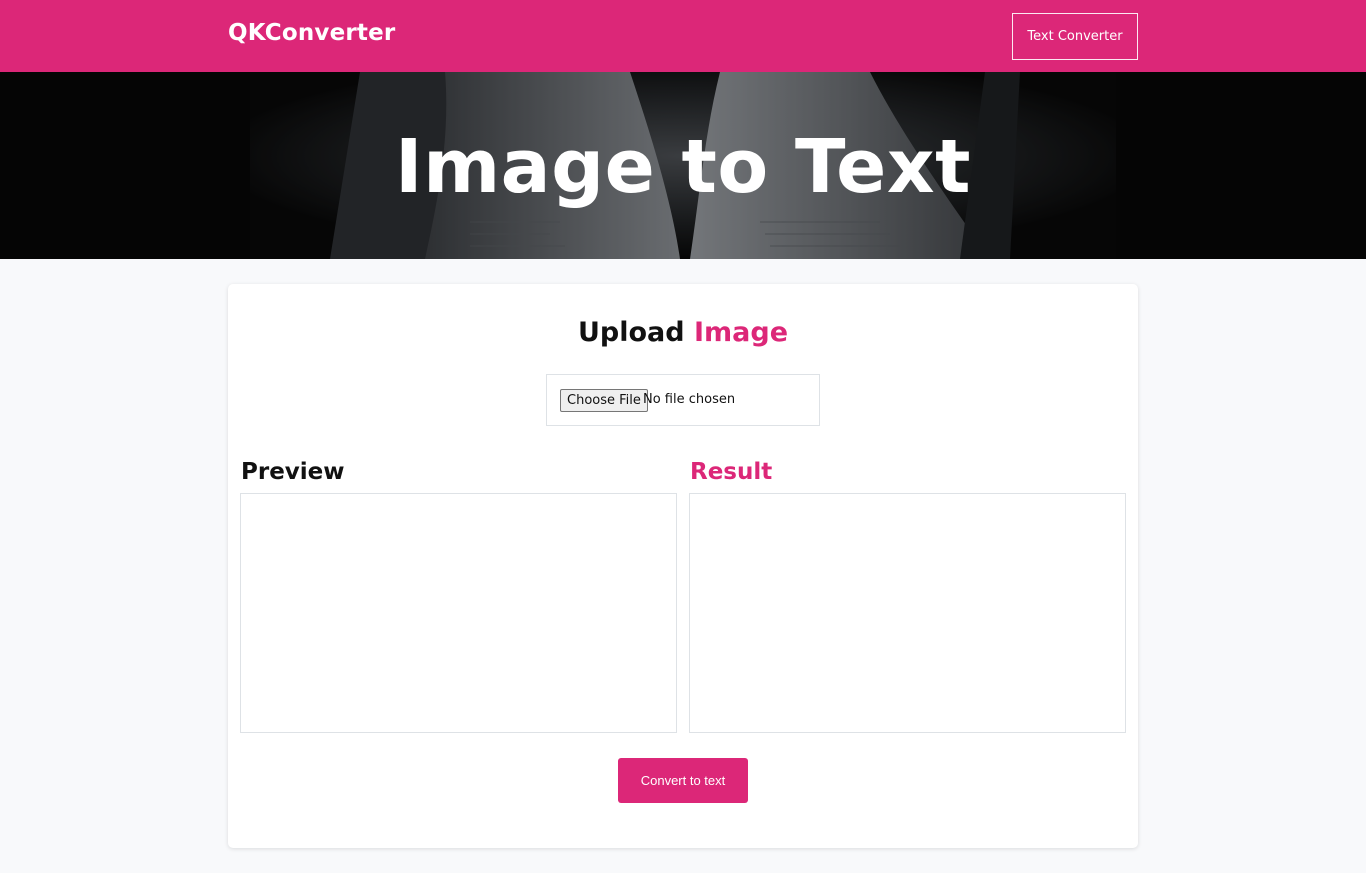  What do you see at coordinates (683, 780) in the screenshot?
I see `convert-to-text-button: Convert to text` at bounding box center [683, 780].